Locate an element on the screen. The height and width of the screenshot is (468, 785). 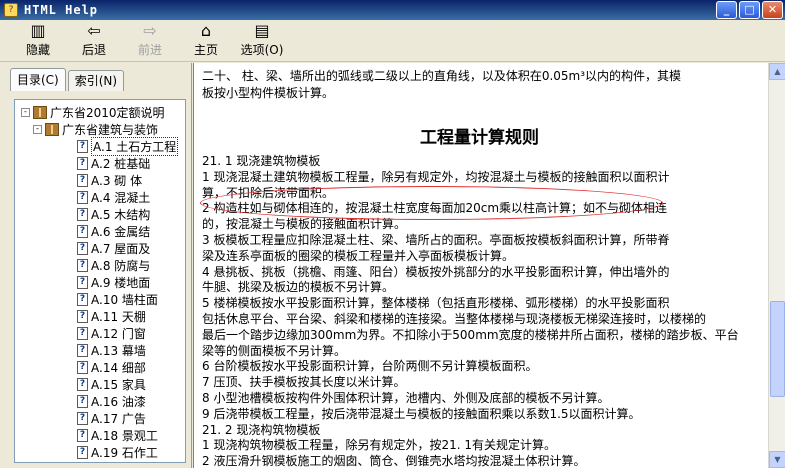
tree-topic-item: ? A.16 油漆 is located at coordinates (111, 401).